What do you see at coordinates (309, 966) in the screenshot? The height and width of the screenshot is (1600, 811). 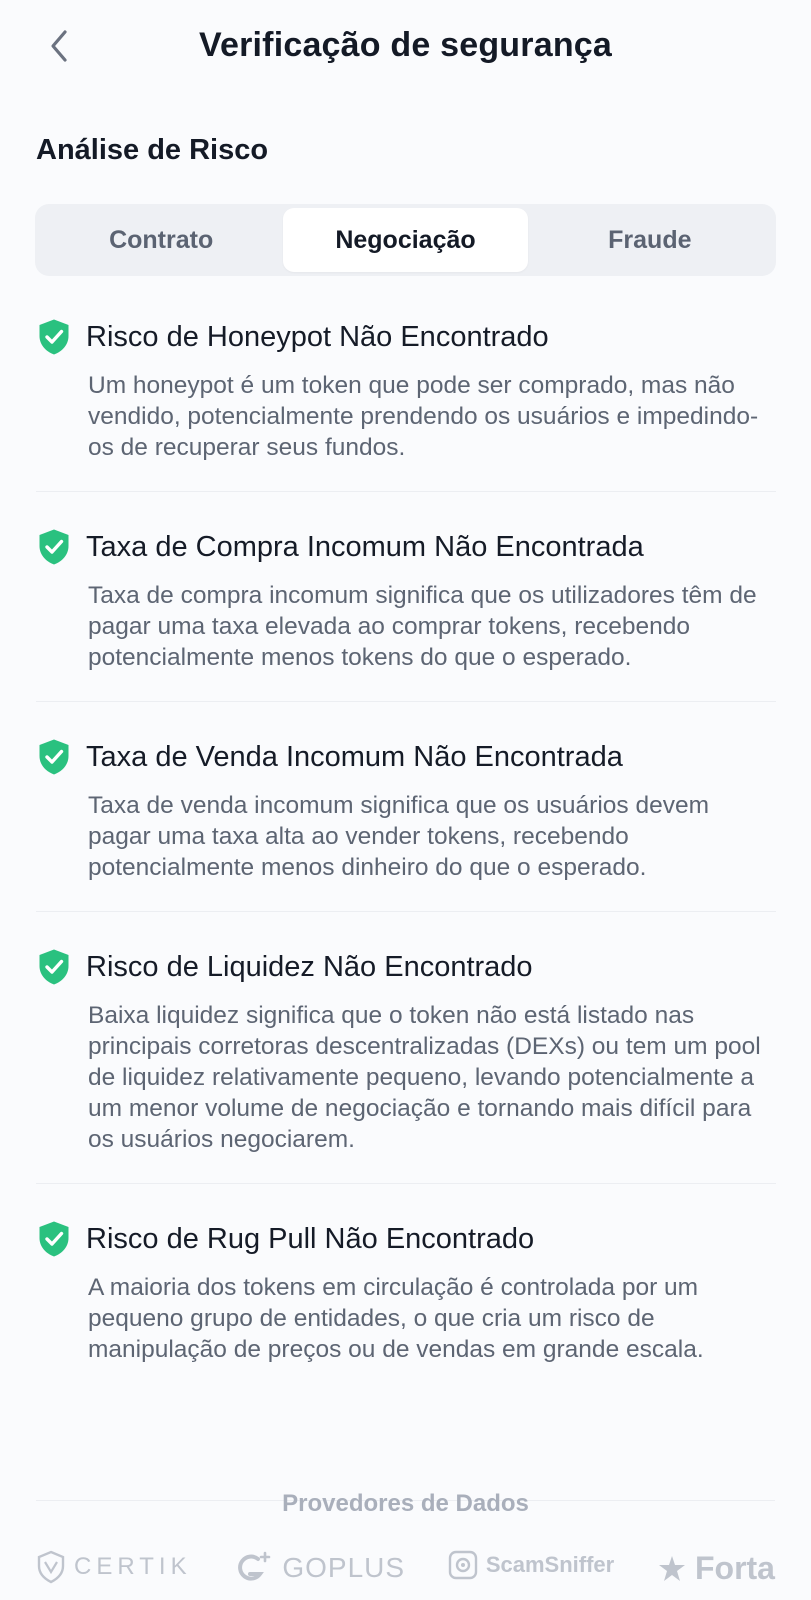 I see `risk-title: Risco de Liquidez Não Encontrado` at bounding box center [309, 966].